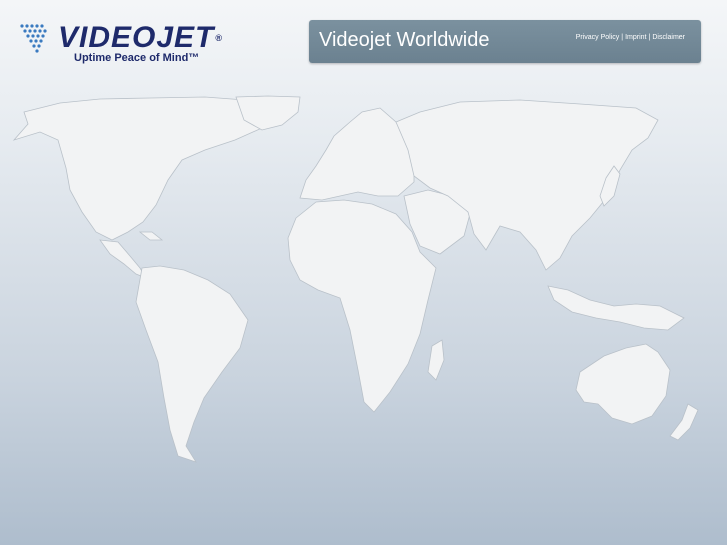  What do you see at coordinates (684, 422) in the screenshot?
I see `map-region-new-zealand` at bounding box center [684, 422].